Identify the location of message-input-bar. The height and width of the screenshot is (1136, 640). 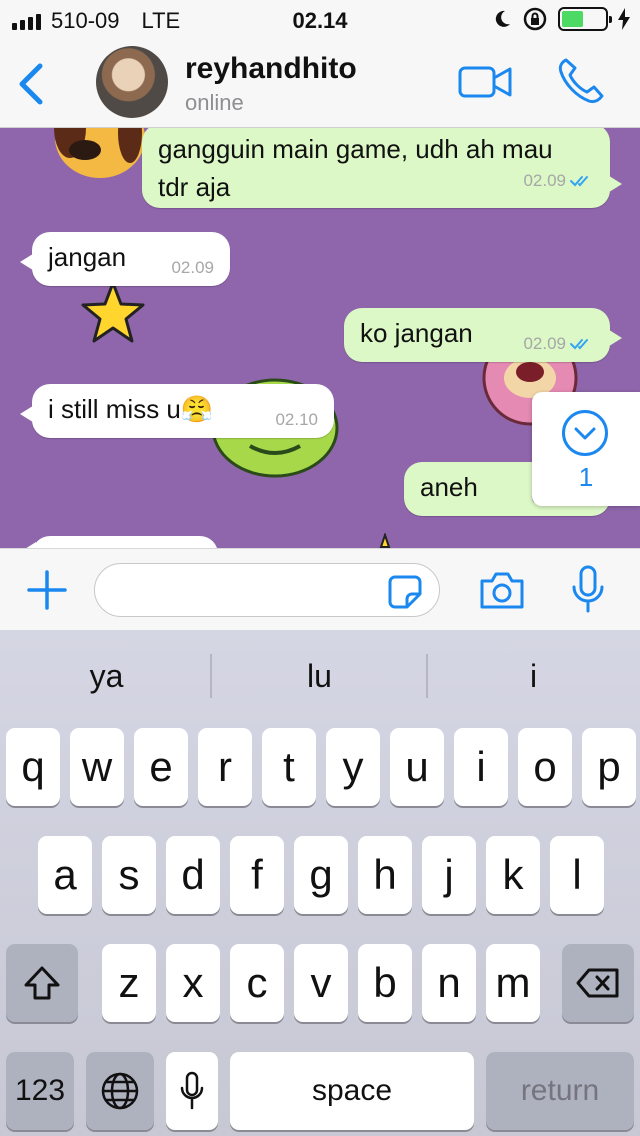
(320, 589).